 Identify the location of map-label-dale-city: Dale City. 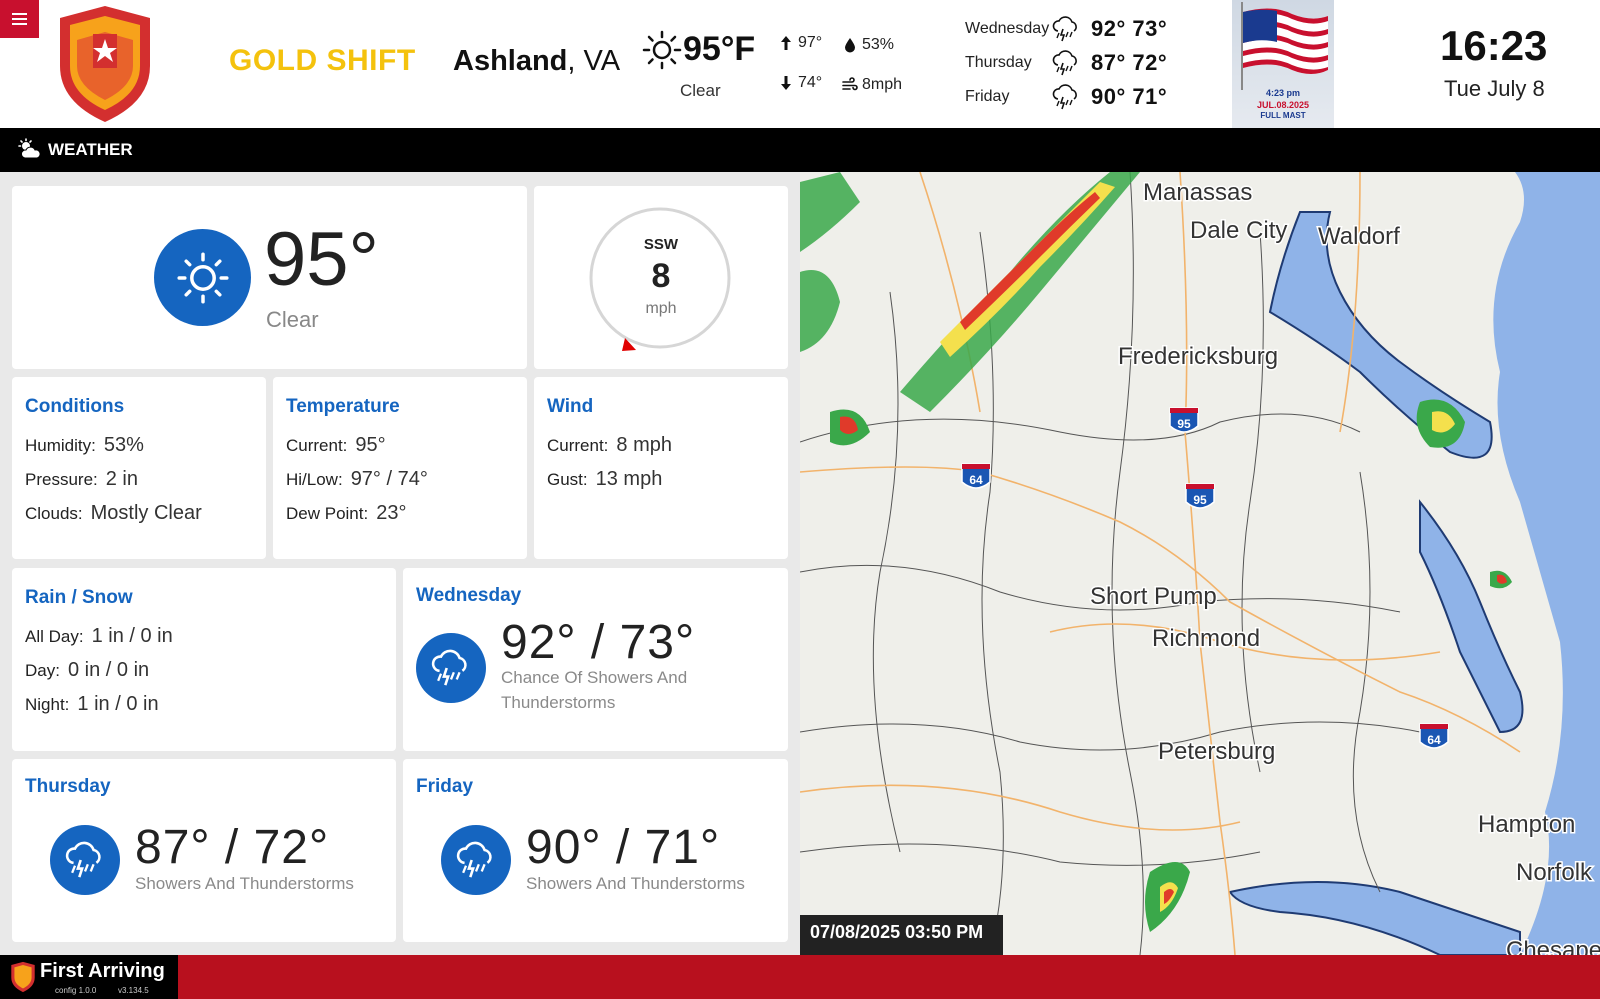
(1238, 230).